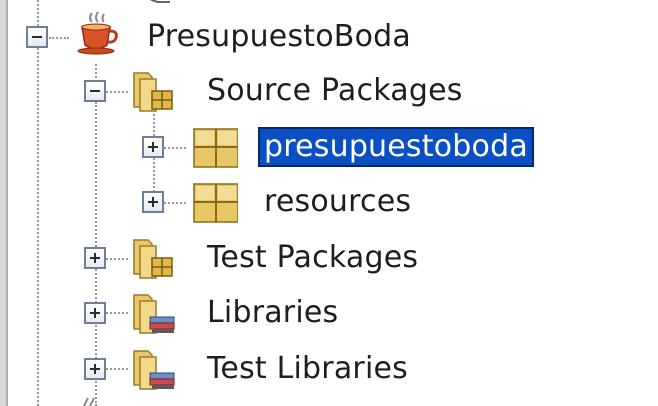 This screenshot has width=658, height=406. I want to click on tree-node-source-packages: Source Packages, so click(329, 91).